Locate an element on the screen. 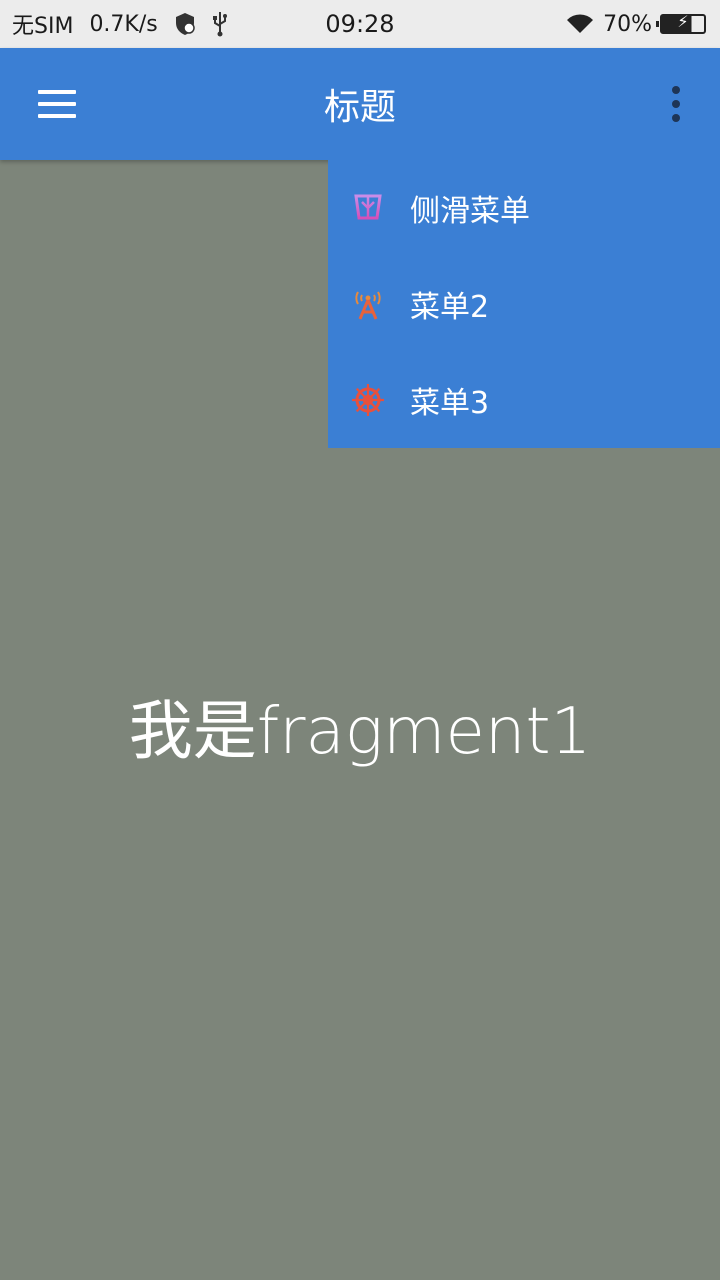 The width and height of the screenshot is (720, 1280). battery-icon: ⚡ is located at coordinates (681, 23).